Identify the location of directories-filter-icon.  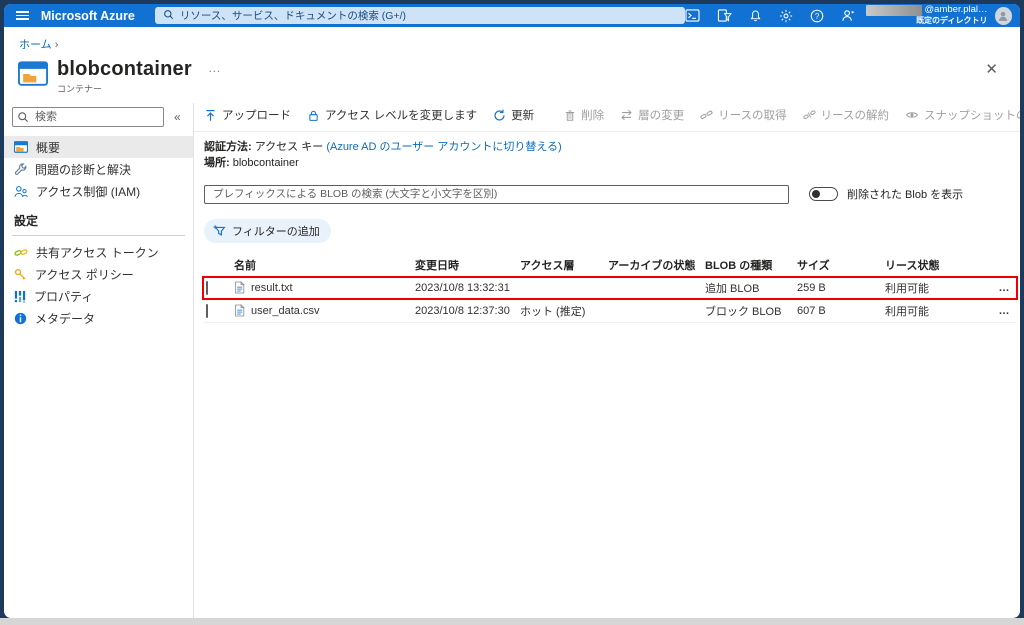
(724, 15).